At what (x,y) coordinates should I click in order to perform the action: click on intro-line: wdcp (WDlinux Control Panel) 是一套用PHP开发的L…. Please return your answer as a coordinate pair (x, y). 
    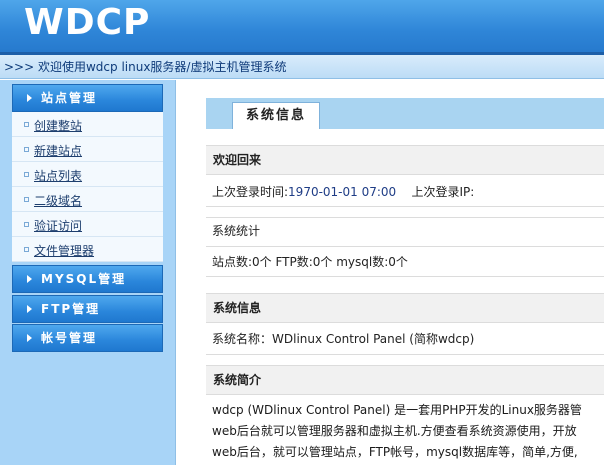
    Looking at the image, I should click on (397, 410).